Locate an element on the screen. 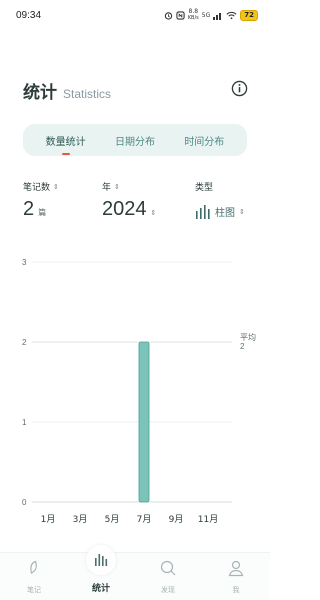 Image resolution: width=320 pixels, height=600 pixels. x-tick-label: 7月 is located at coordinates (144, 519).